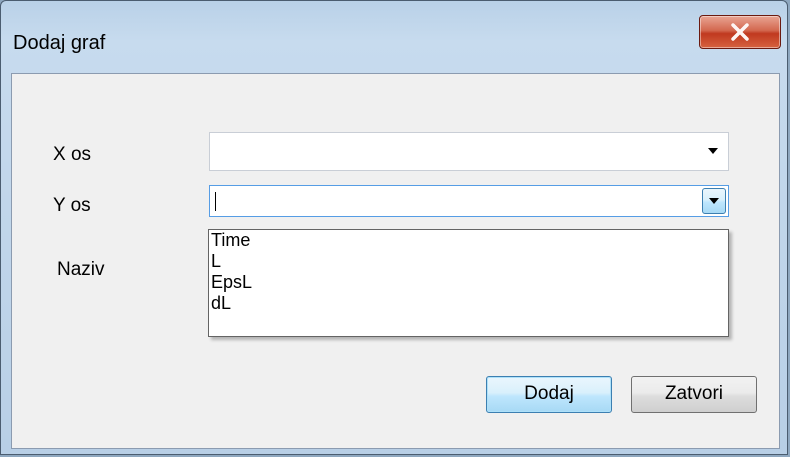 The image size is (790, 457). I want to click on window-close-button, so click(740, 32).